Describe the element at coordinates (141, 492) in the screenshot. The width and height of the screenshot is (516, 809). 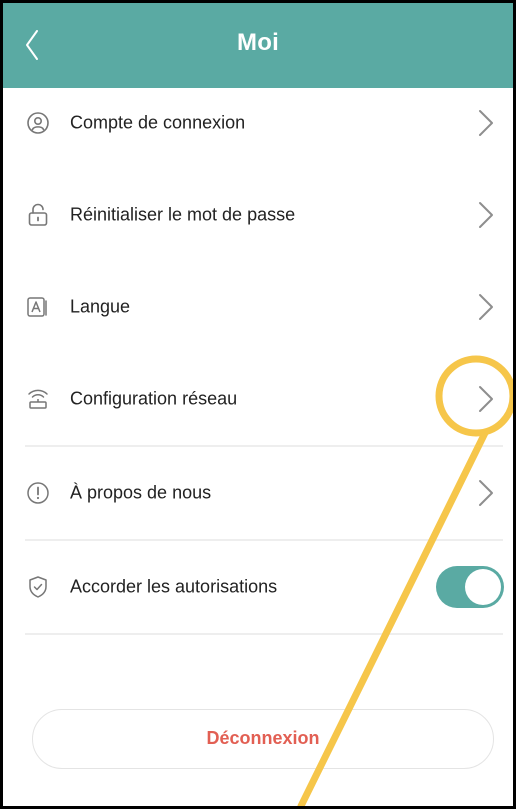
I see `menu-item-label: À propos de nous` at that location.